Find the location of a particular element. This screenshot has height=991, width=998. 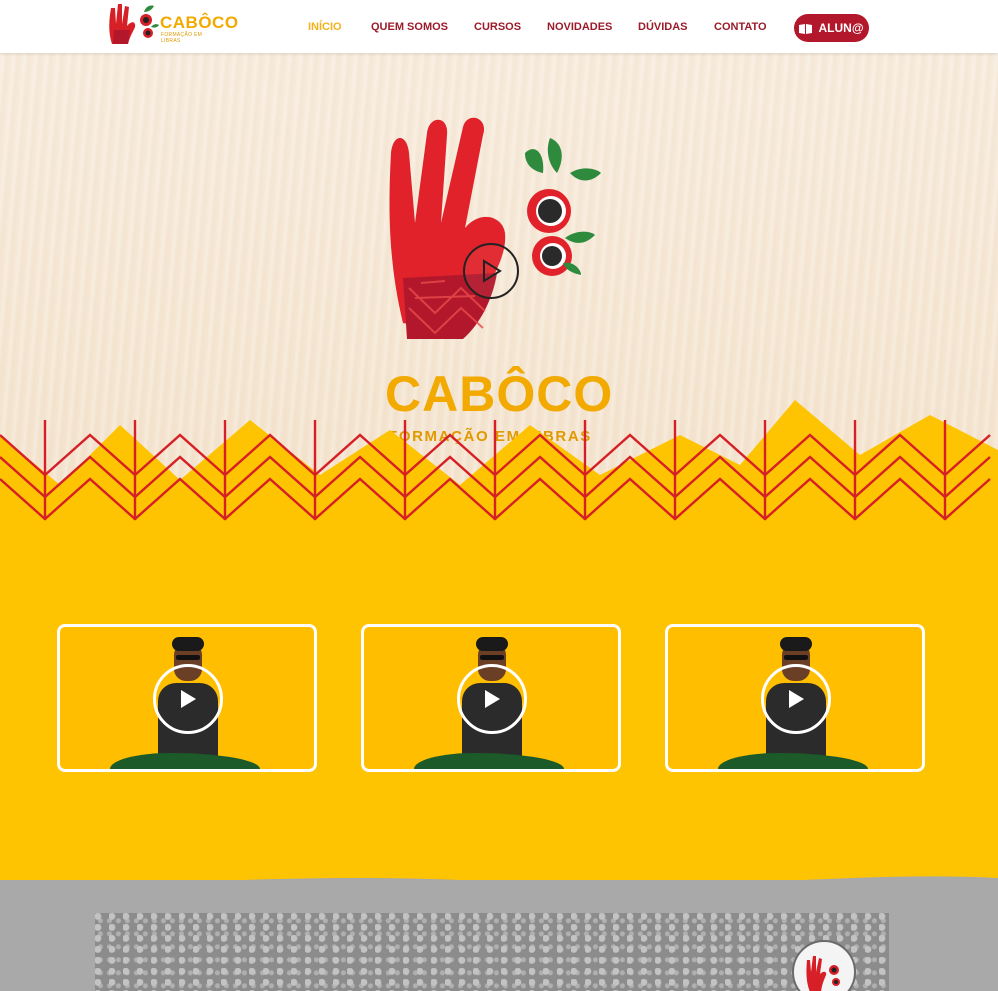

site-logo: CABÔCO FORMAÇÃO EM LIBRAS is located at coordinates (172, 24).